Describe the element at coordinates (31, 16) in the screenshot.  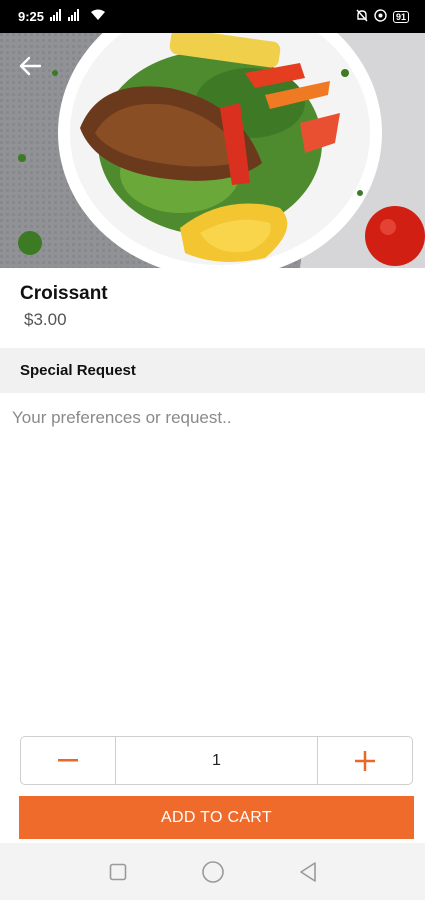
I see `status-time: 9:25` at that location.